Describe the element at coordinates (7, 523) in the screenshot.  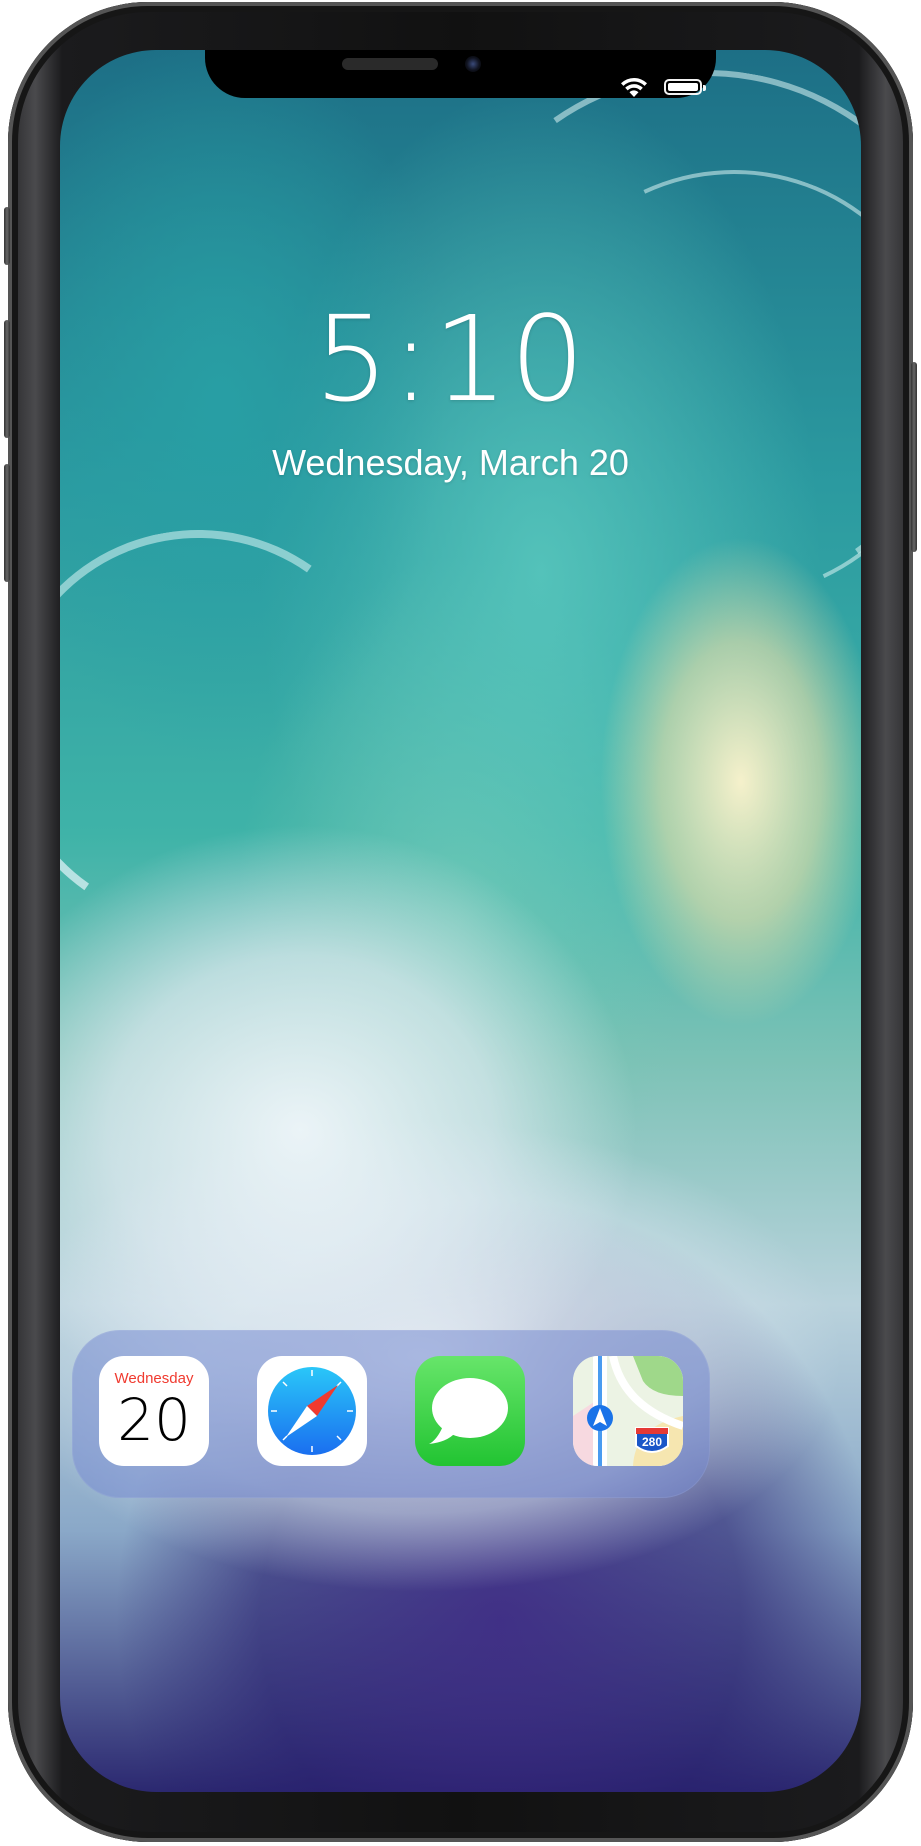
I see `volume-down-button` at that location.